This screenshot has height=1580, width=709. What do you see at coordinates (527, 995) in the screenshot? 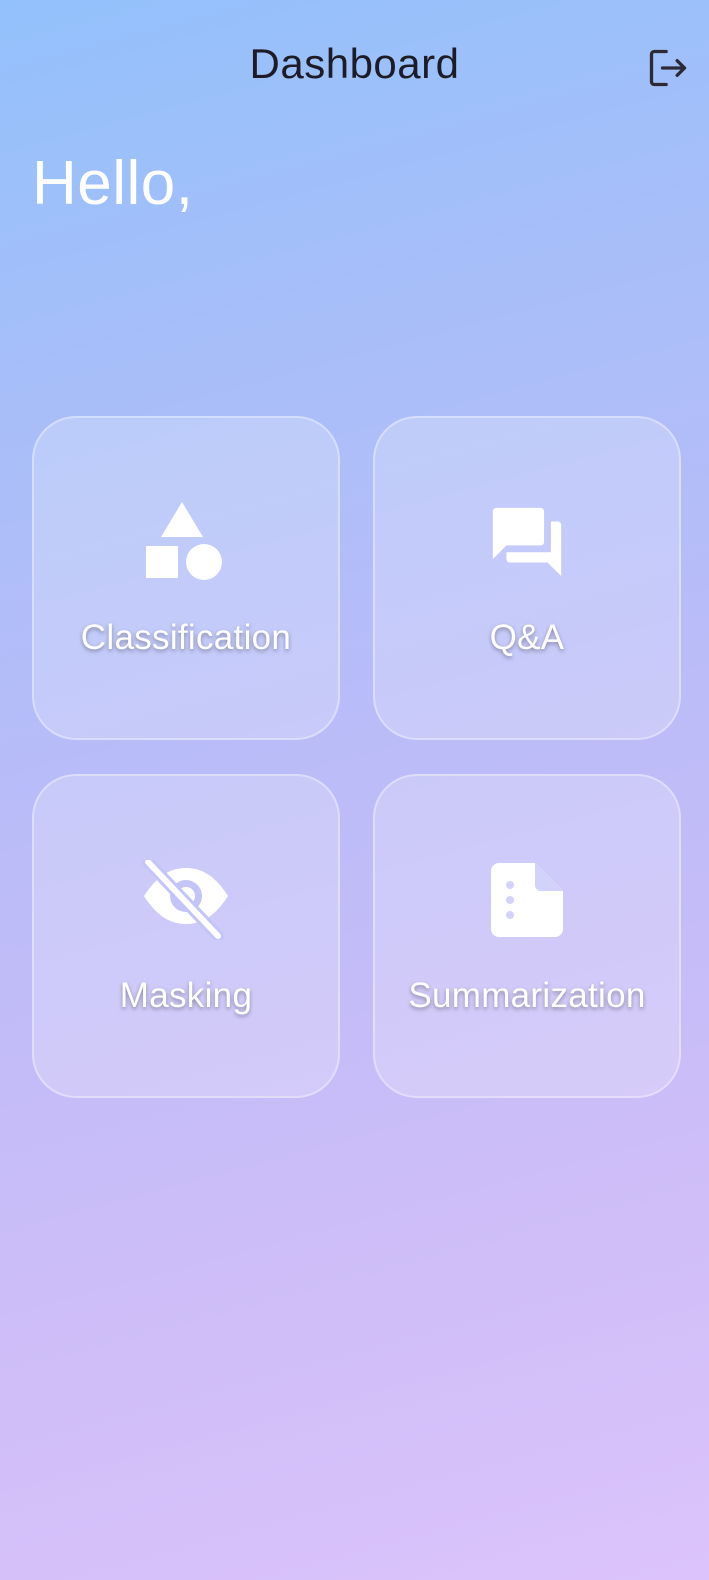
I see `summarization-label: Summarization` at bounding box center [527, 995].